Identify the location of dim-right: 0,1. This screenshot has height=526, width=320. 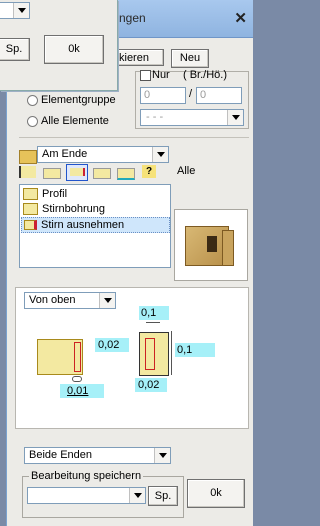
(195, 350).